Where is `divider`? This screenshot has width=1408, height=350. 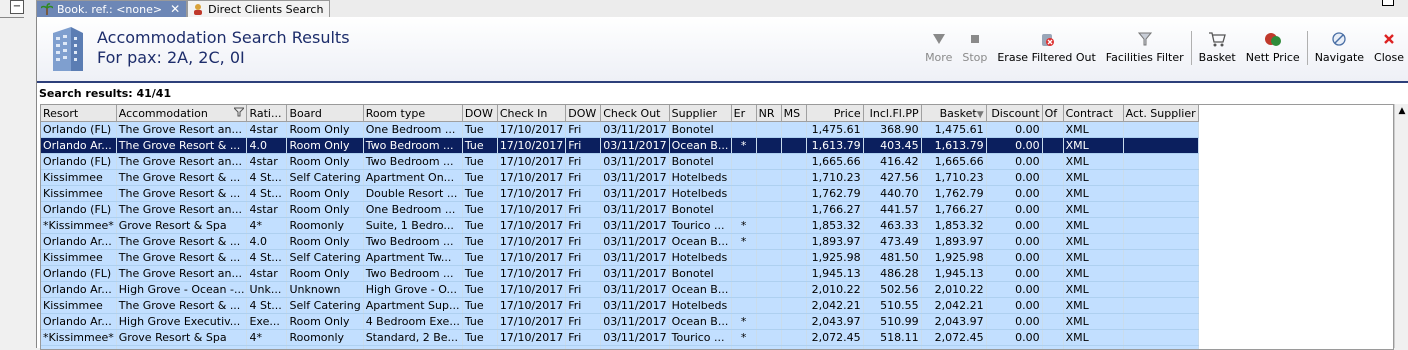
divider is located at coordinates (12, 17).